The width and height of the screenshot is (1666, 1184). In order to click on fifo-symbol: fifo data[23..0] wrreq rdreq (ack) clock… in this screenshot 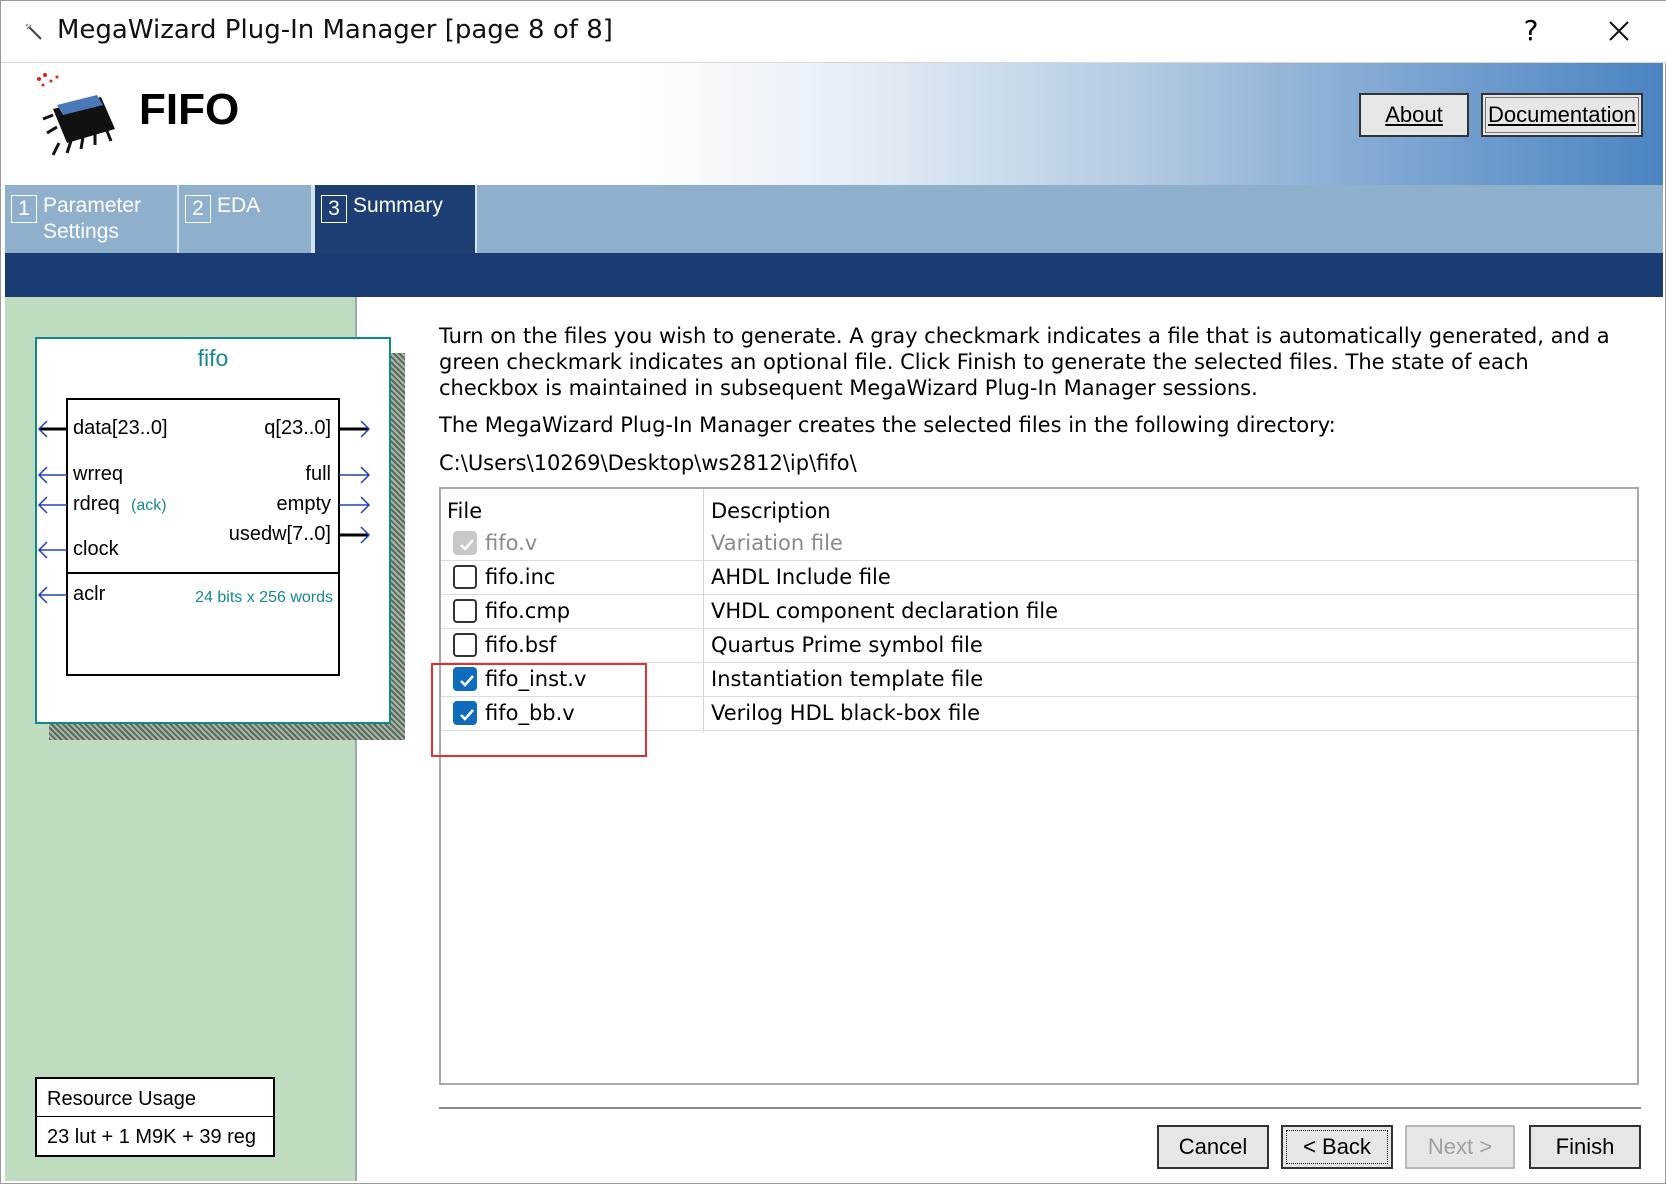, I will do `click(213, 530)`.